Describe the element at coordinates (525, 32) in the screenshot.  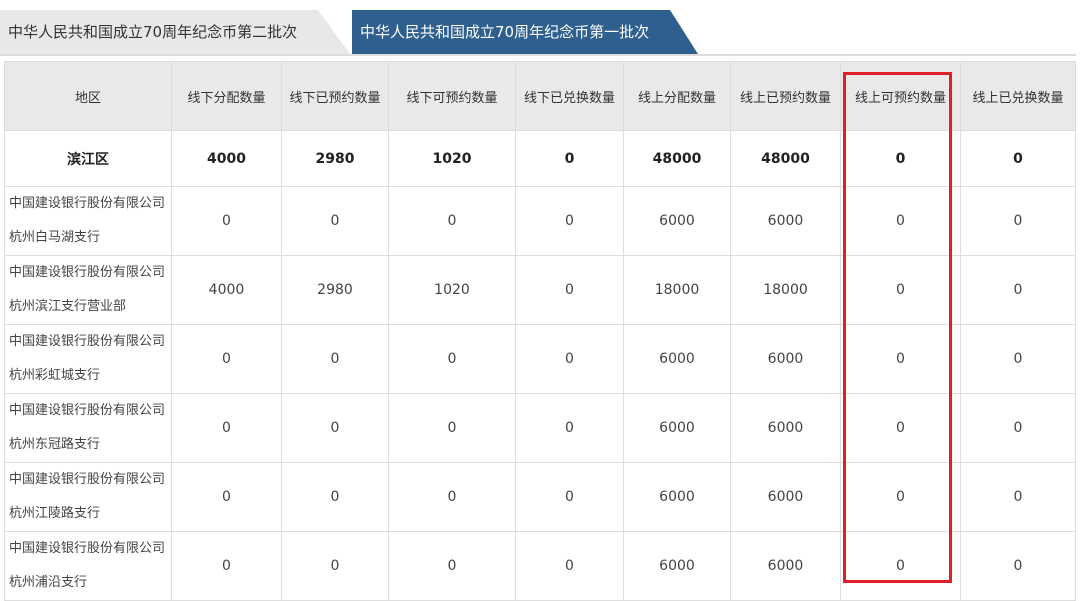
I see `tab-first-batch: 中华人民共和国成立70周年纪念币第一批次` at that location.